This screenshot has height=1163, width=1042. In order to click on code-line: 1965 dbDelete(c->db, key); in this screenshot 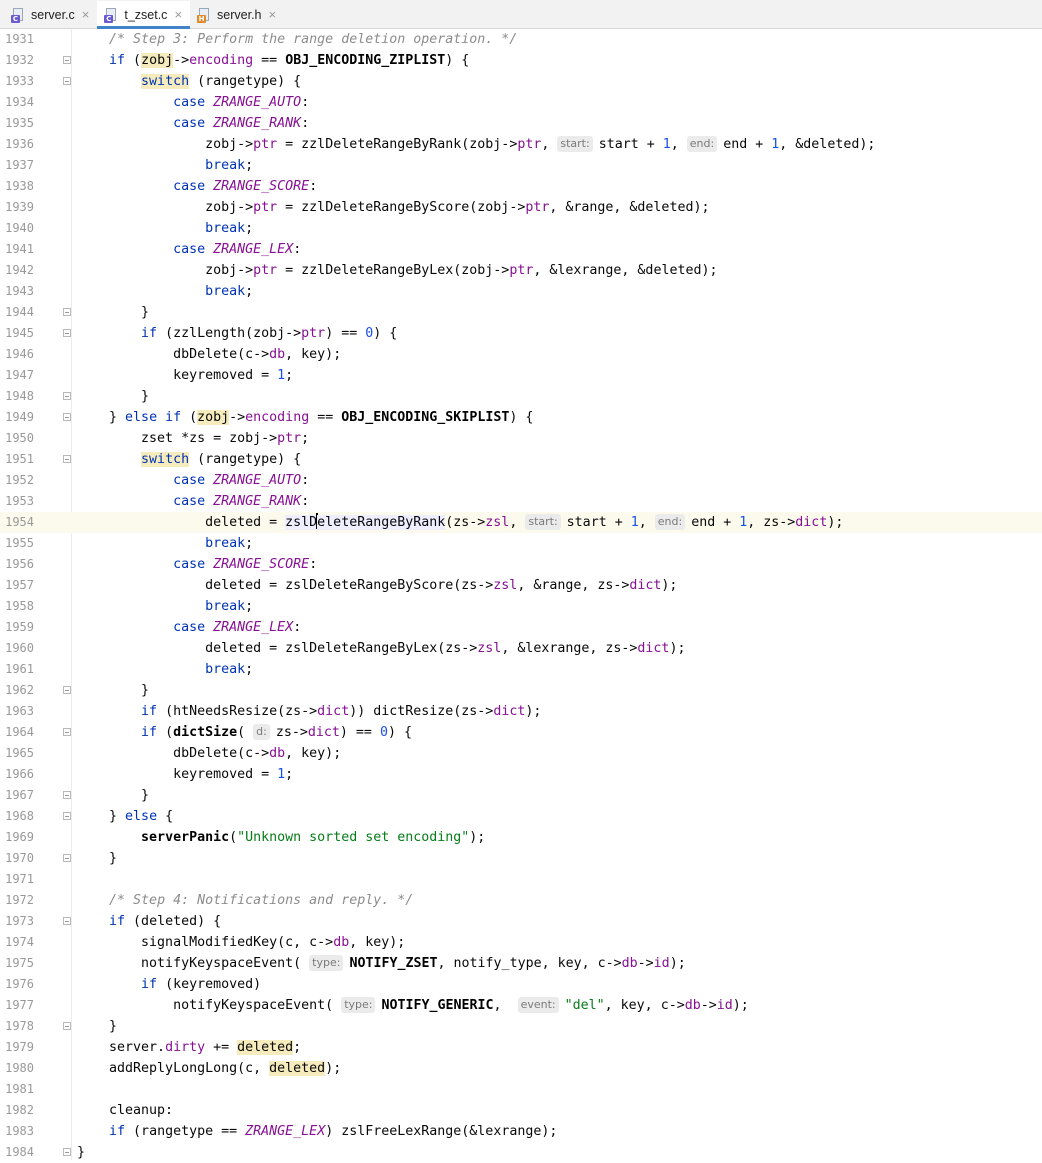, I will do `click(521, 753)`.